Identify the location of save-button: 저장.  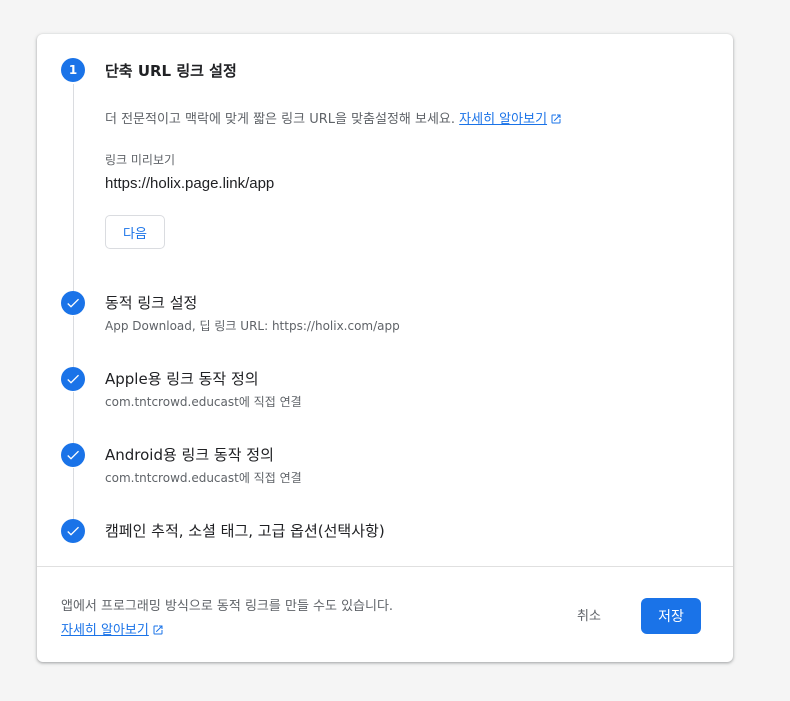
(671, 616).